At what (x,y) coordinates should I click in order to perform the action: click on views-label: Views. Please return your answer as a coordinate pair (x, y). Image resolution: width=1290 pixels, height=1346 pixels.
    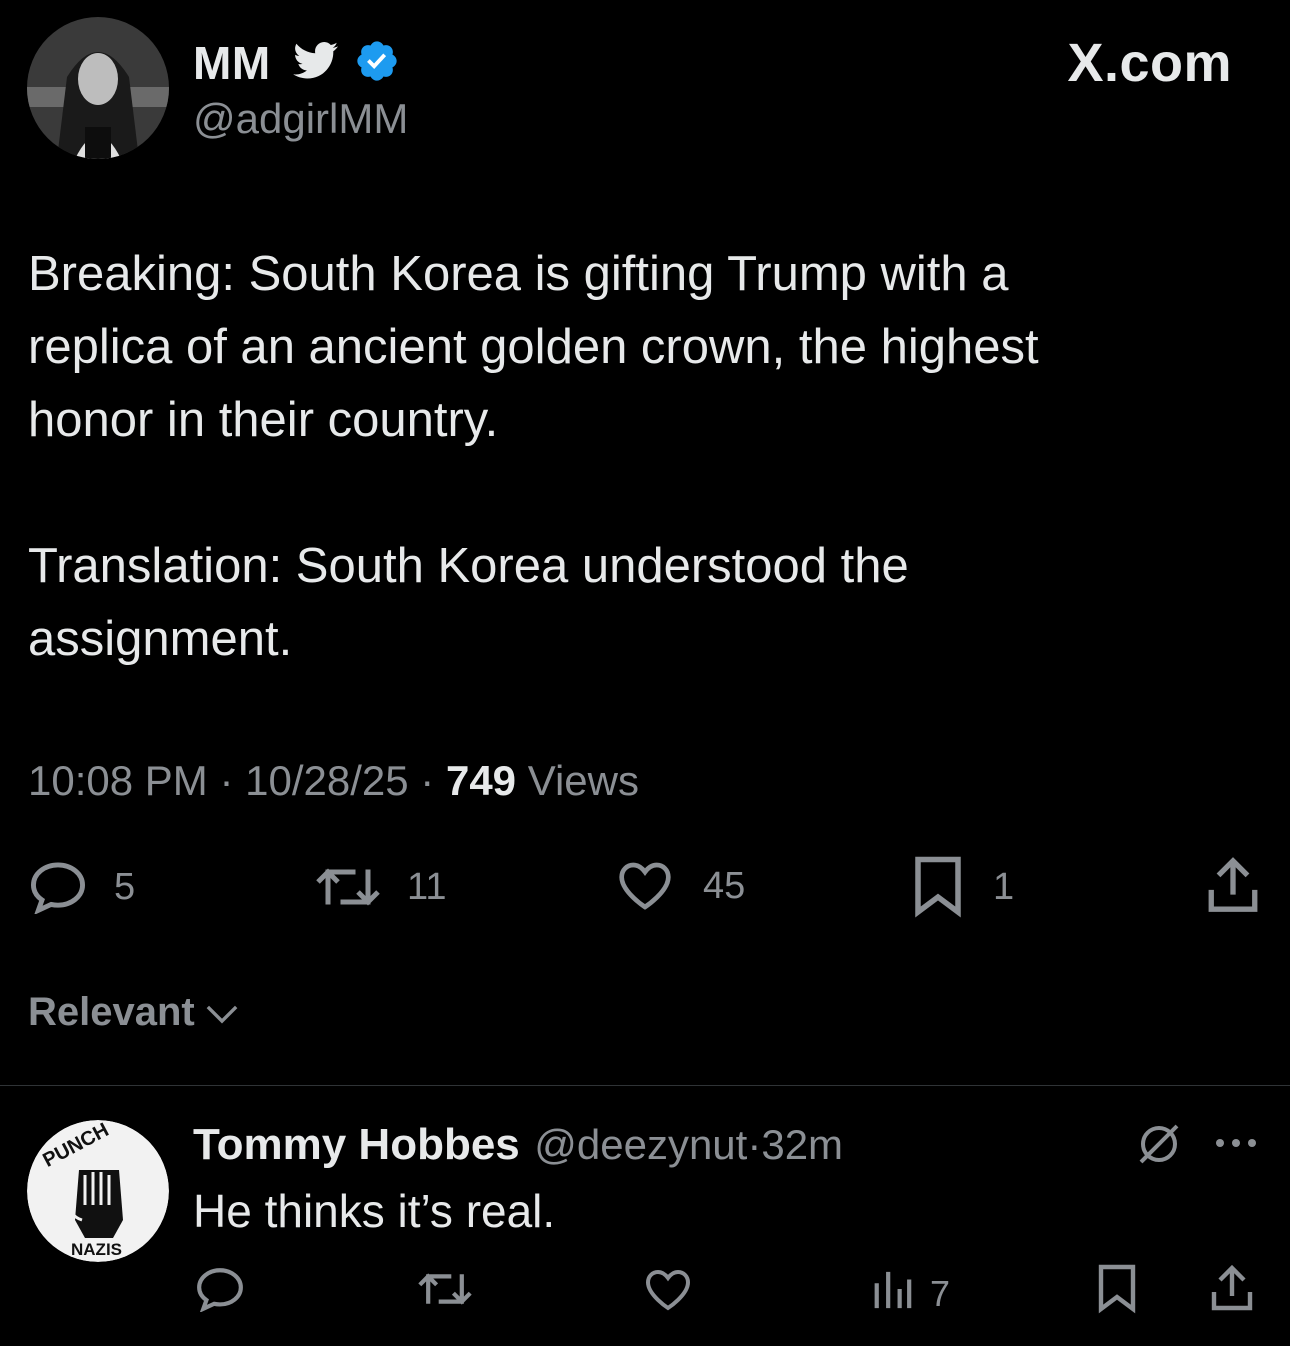
    Looking at the image, I should click on (583, 780).